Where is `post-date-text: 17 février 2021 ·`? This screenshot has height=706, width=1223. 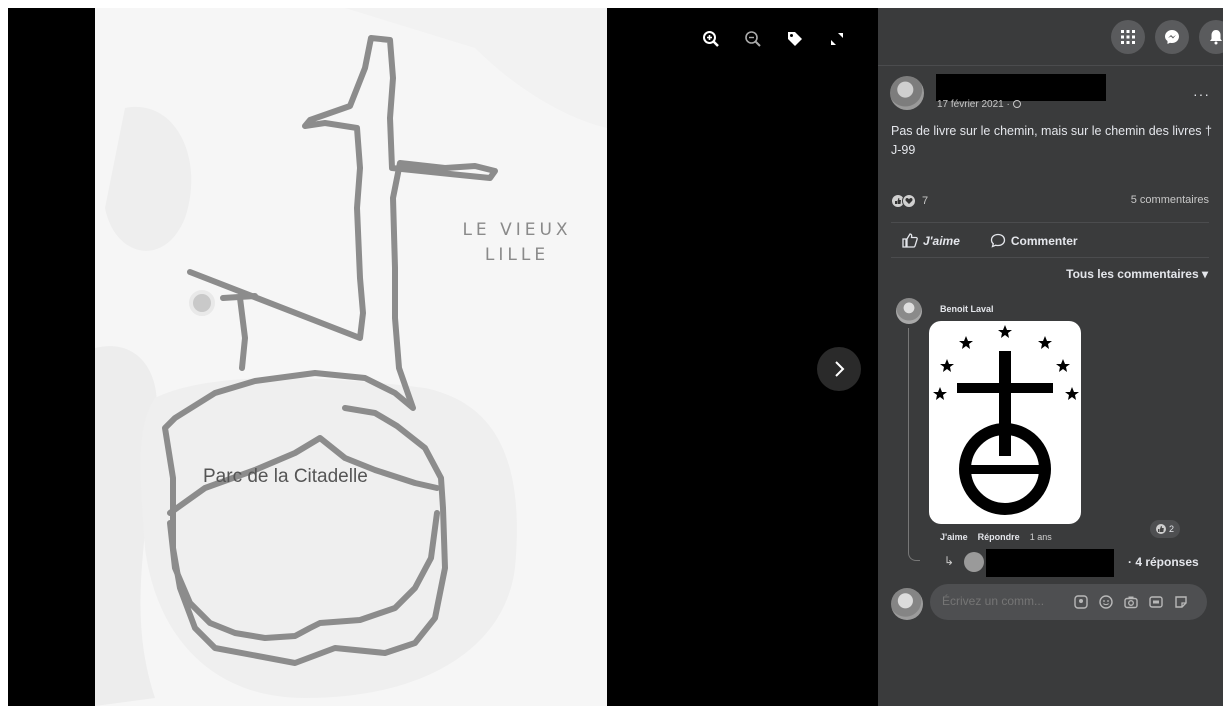 post-date-text: 17 février 2021 · is located at coordinates (975, 104).